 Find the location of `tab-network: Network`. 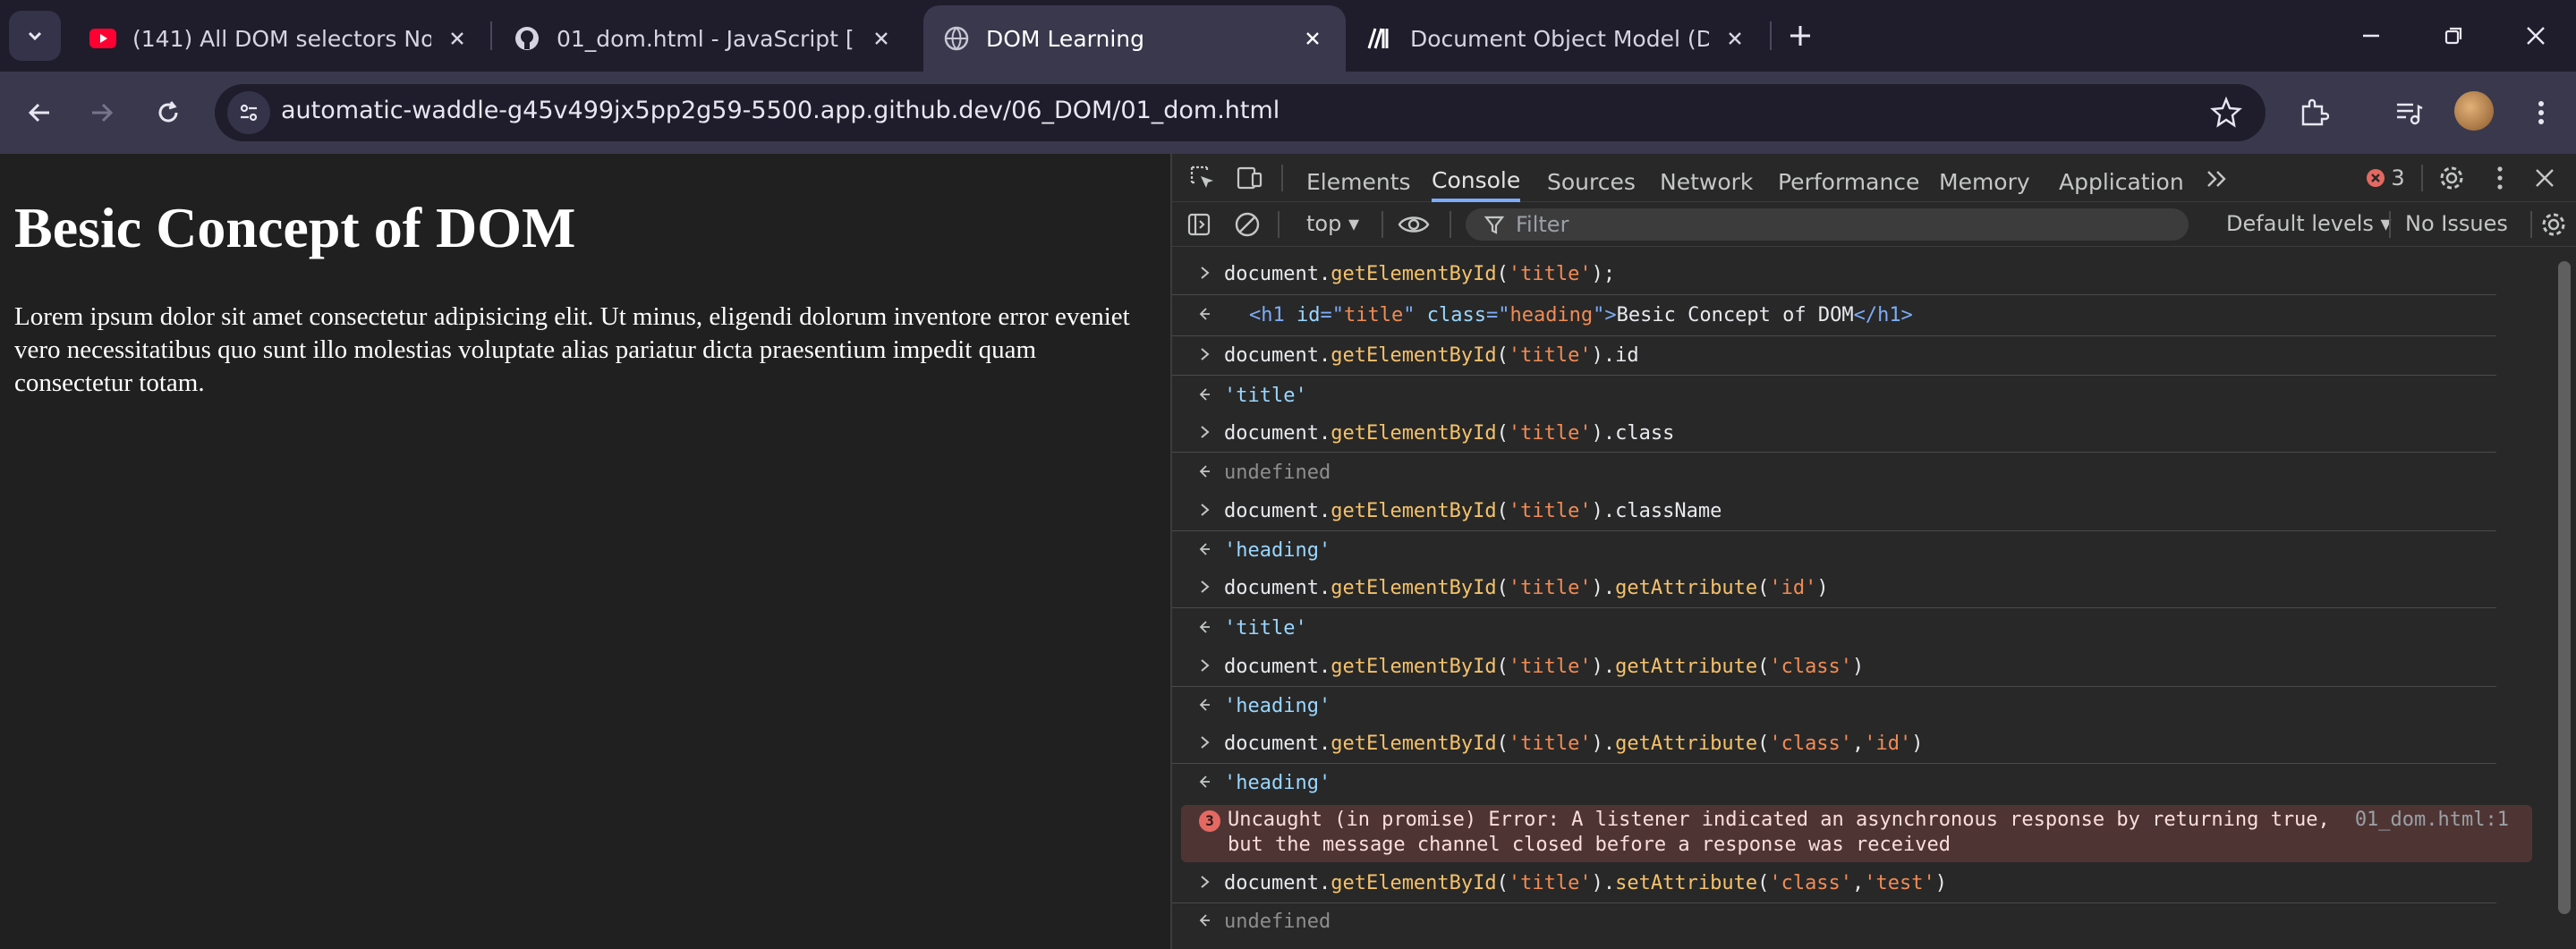

tab-network: Network is located at coordinates (1706, 181).